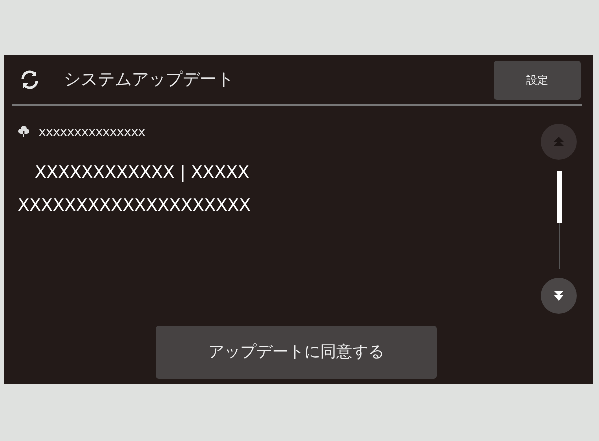 This screenshot has height=441, width=599. Describe the element at coordinates (92, 132) in the screenshot. I see `update-info-text: xxxxxxxxxxxxxxx` at that location.